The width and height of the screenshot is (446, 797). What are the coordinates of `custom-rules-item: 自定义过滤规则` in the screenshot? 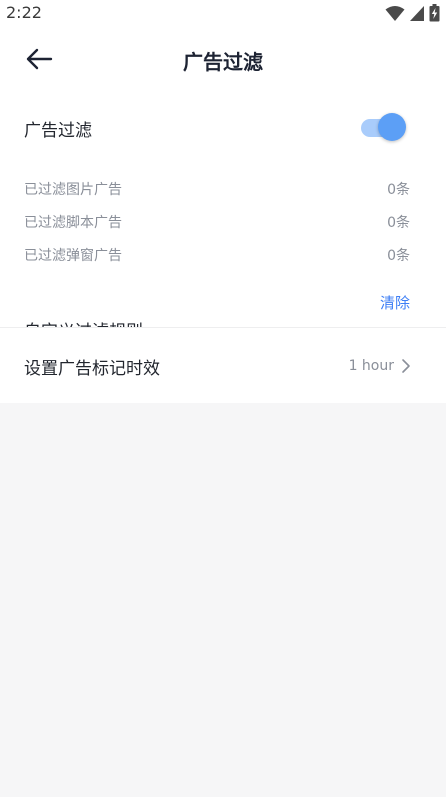 It's located at (223, 320).